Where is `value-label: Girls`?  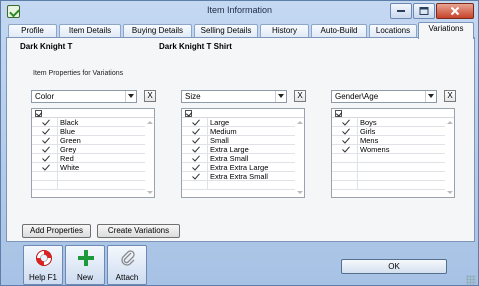
value-label: Girls is located at coordinates (368, 131).